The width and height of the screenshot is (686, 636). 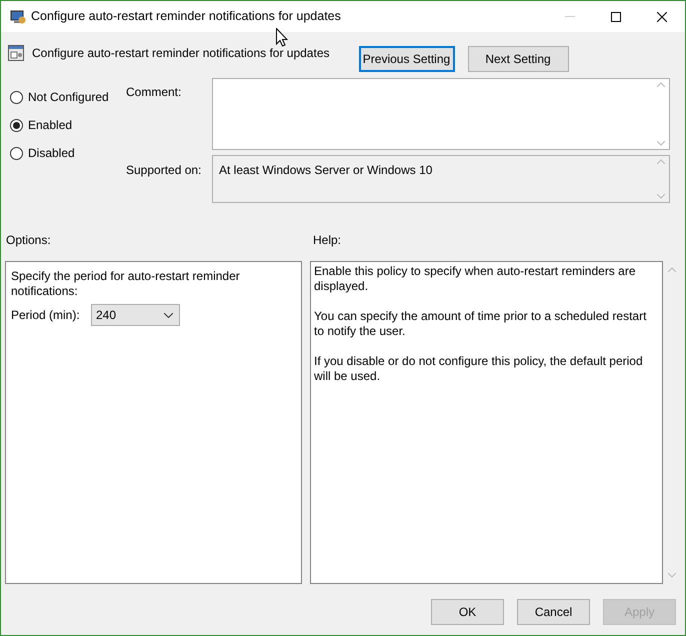 I want to click on radio-label: Enabled, so click(x=50, y=125).